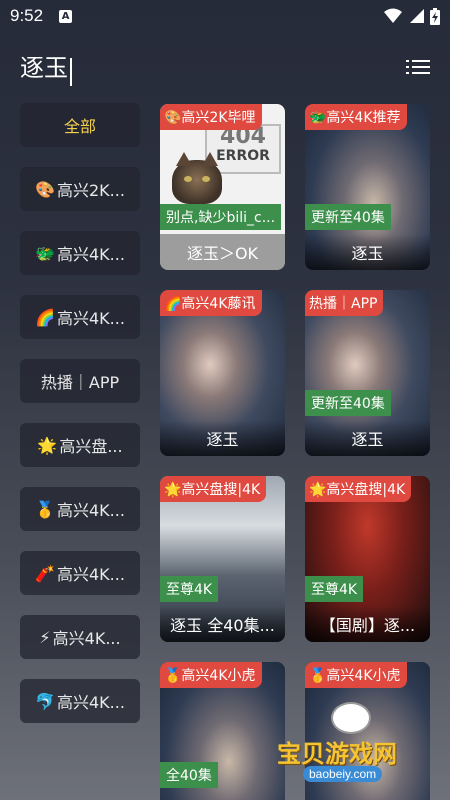 This screenshot has height=800, width=450. What do you see at coordinates (435, 16) in the screenshot?
I see `battery-icon` at bounding box center [435, 16].